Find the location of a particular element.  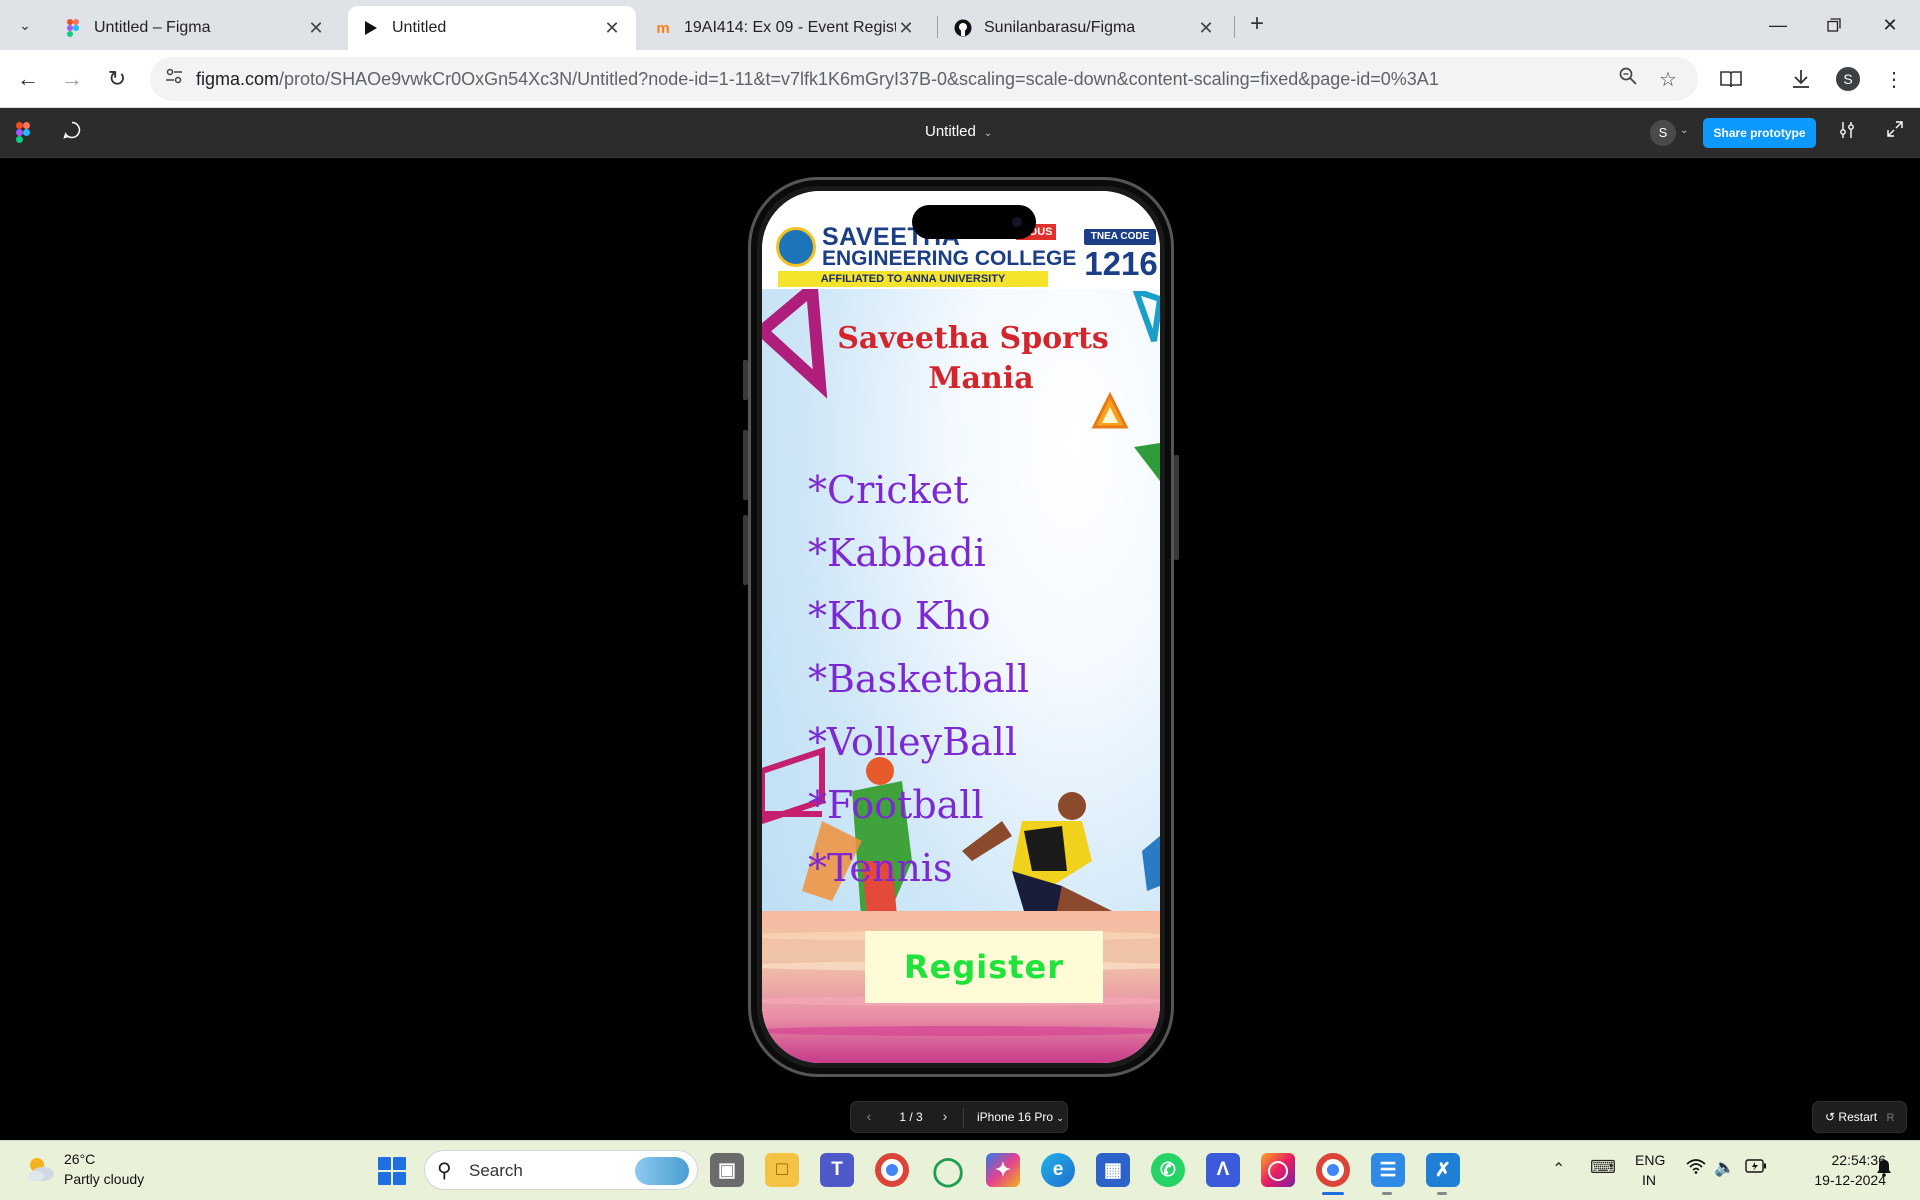

chrome-icon is located at coordinates (892, 1170).